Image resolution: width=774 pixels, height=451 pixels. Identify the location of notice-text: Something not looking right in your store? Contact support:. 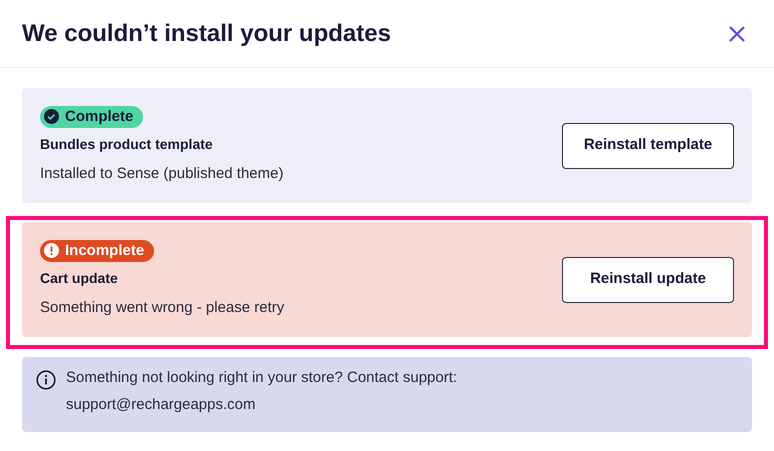
(262, 378).